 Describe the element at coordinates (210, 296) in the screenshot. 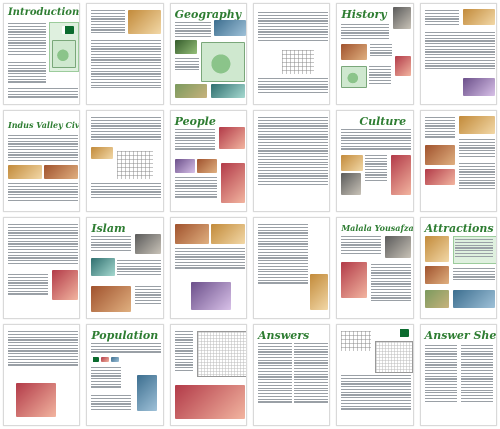

I see `photo-prayer` at that location.